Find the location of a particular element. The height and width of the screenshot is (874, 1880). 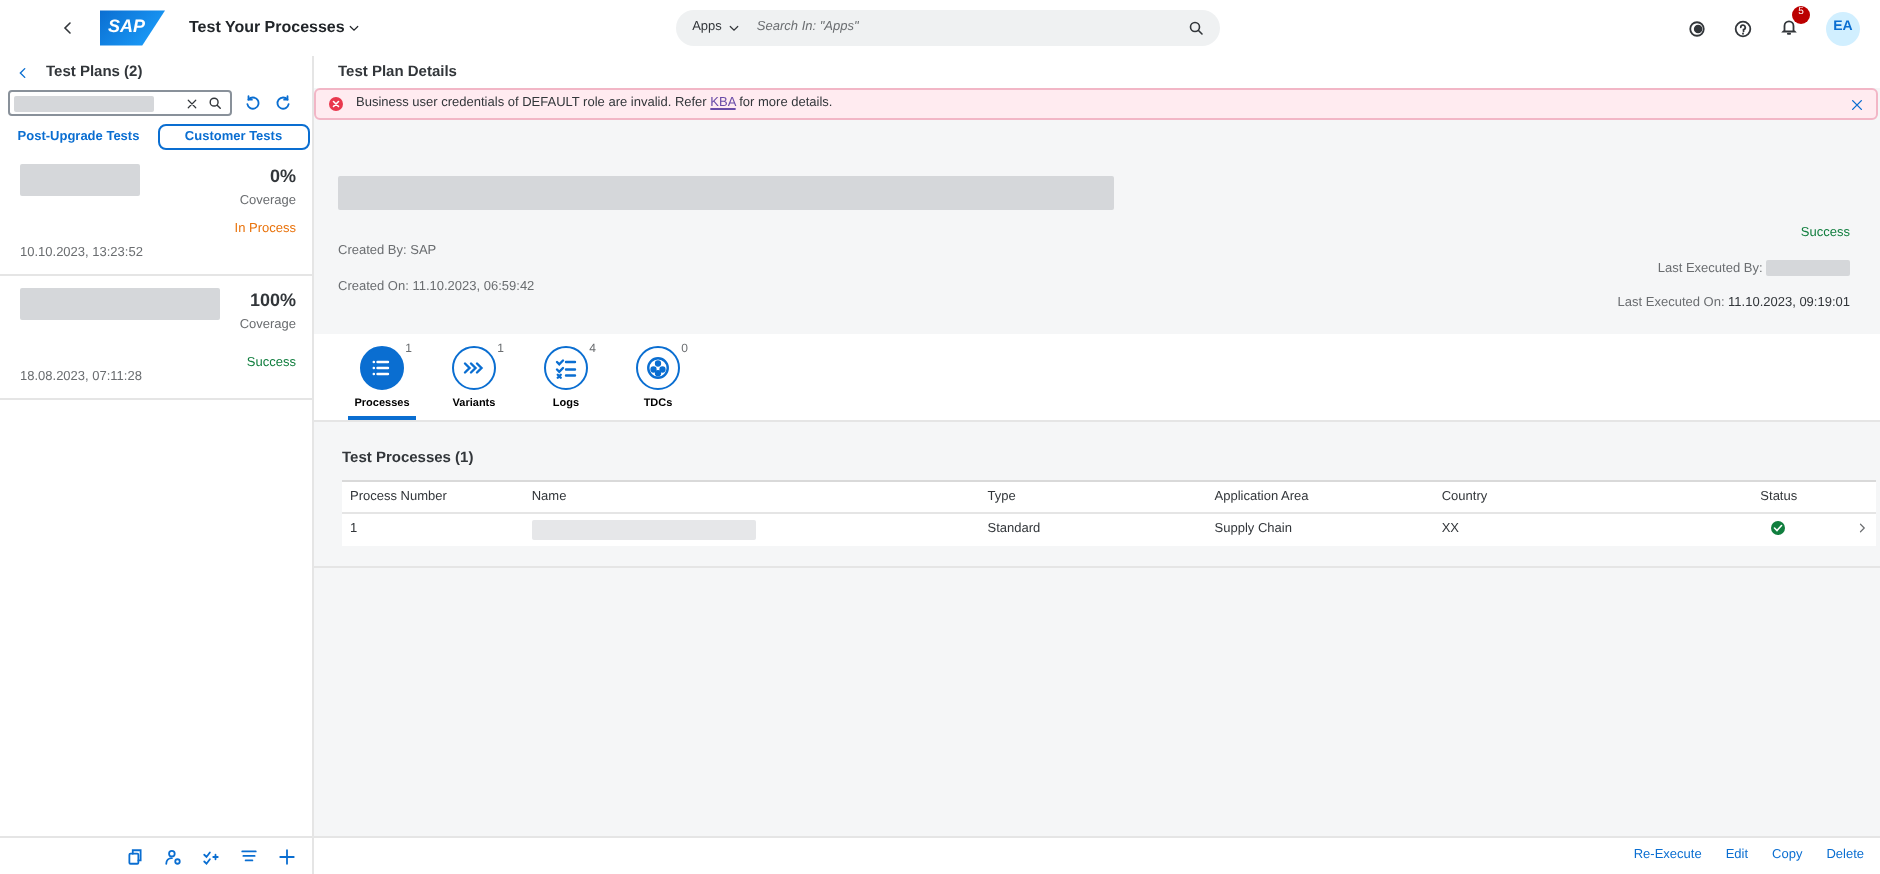

coverage-value: 100% is located at coordinates (272, 301).